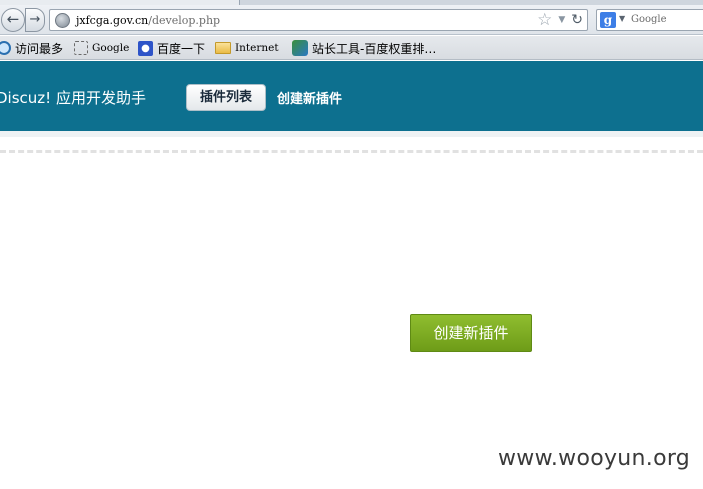 The height and width of the screenshot is (489, 703). Describe the element at coordinates (318, 20) in the screenshot. I see `address-bar: jxfcga.gov.cn/develop.php ☆ ▼ ↻` at that location.